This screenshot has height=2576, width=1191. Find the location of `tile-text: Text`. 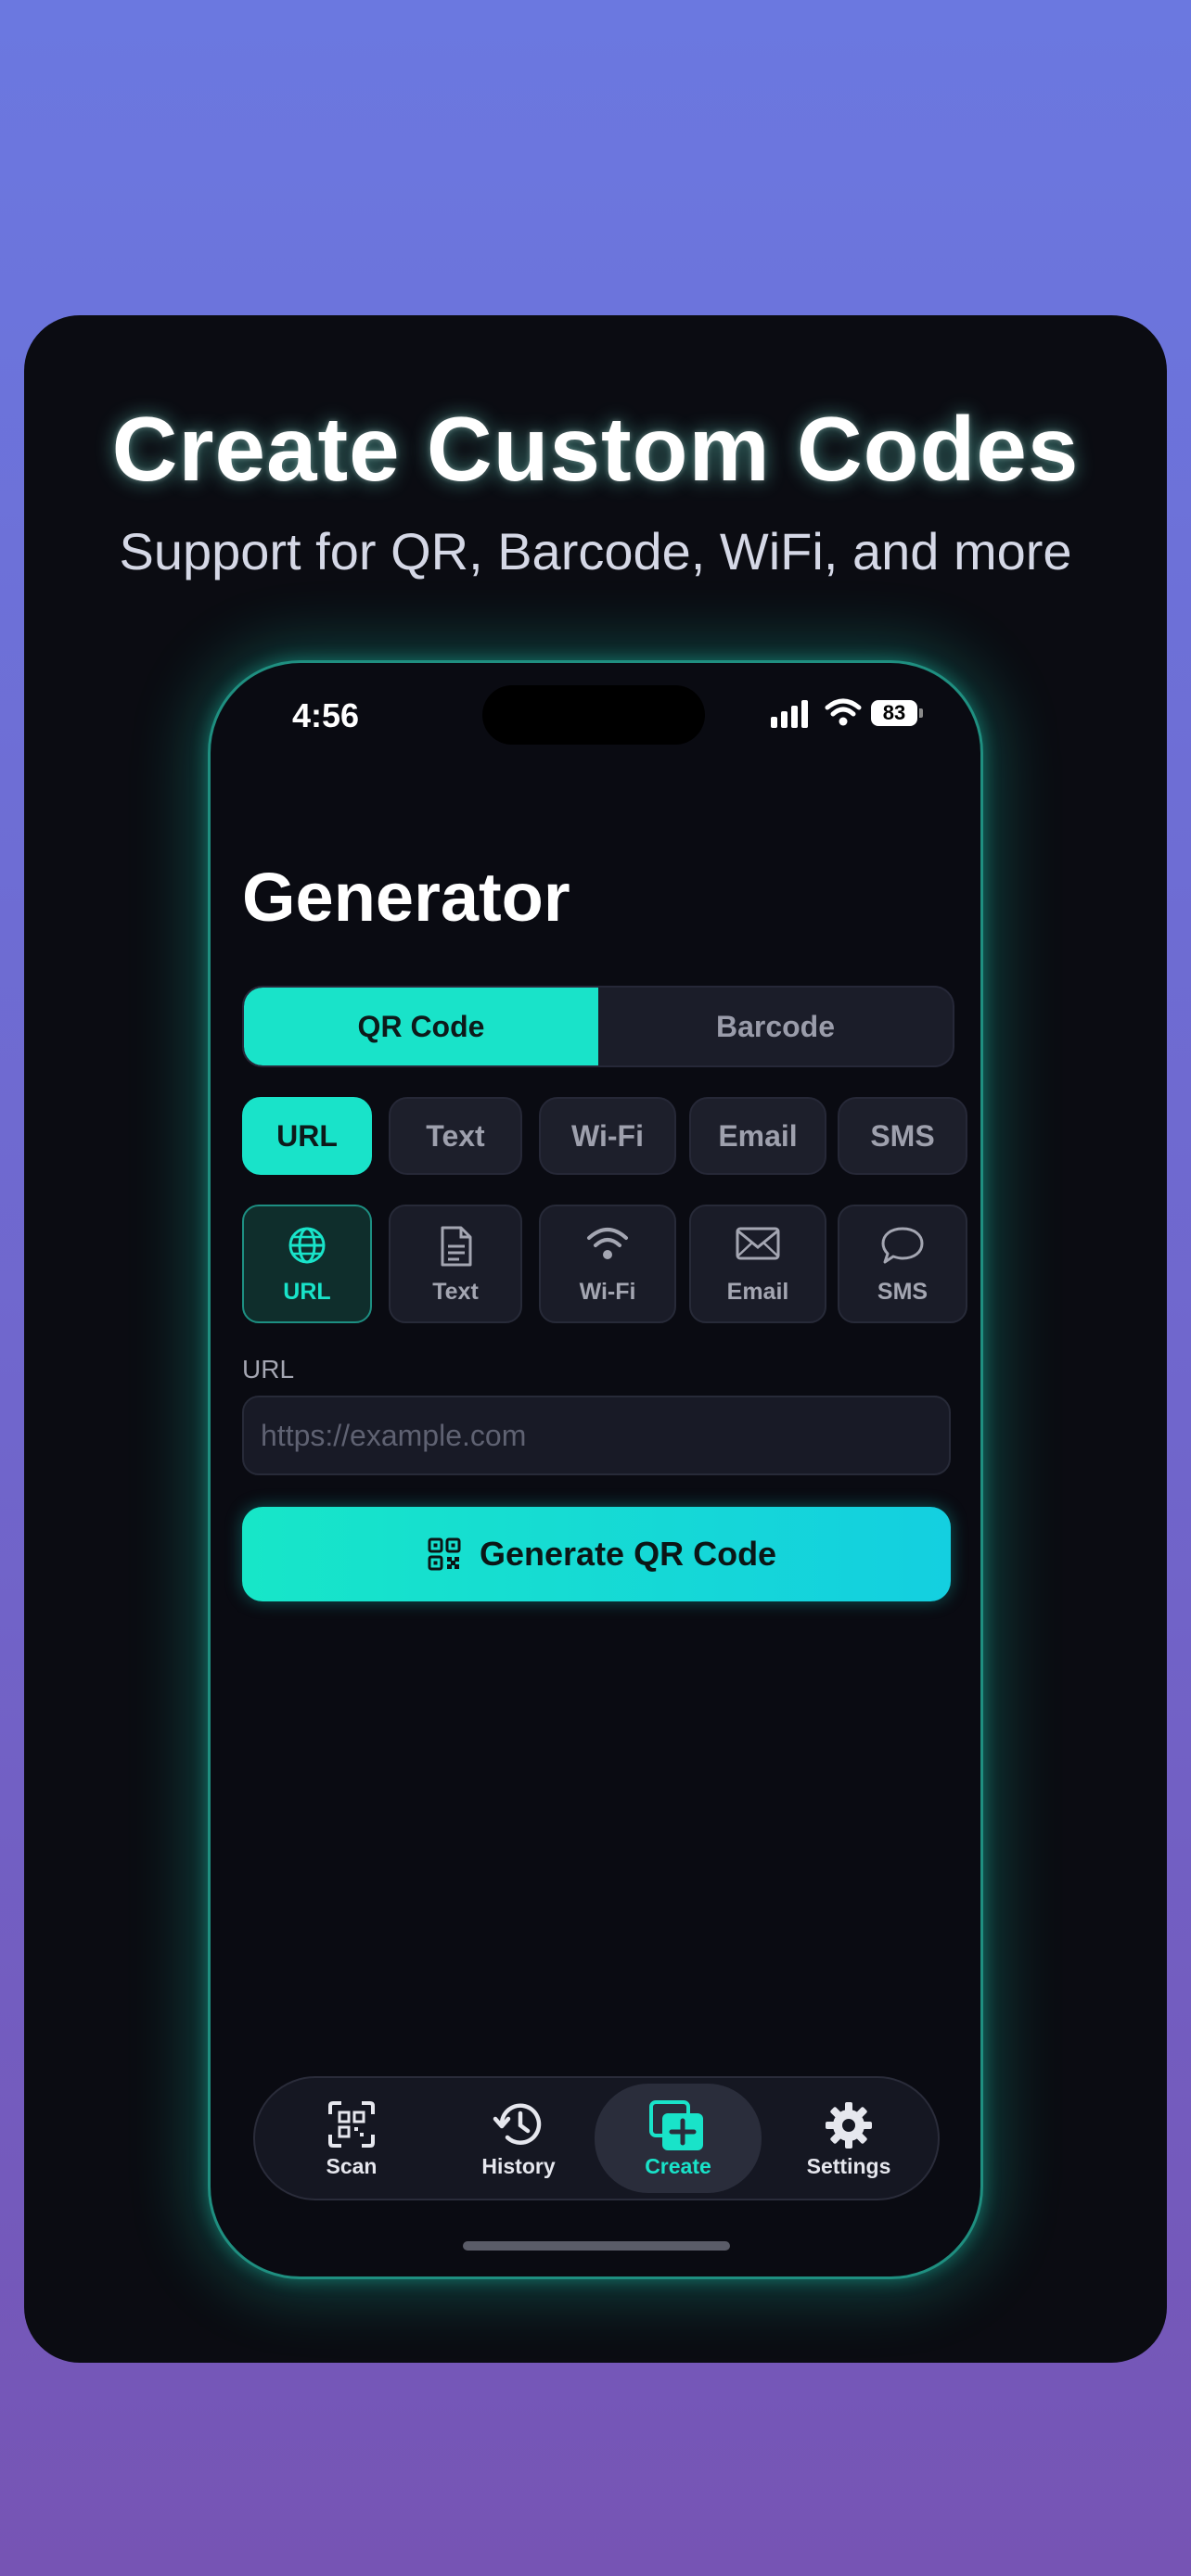

tile-text: Text is located at coordinates (455, 1264).